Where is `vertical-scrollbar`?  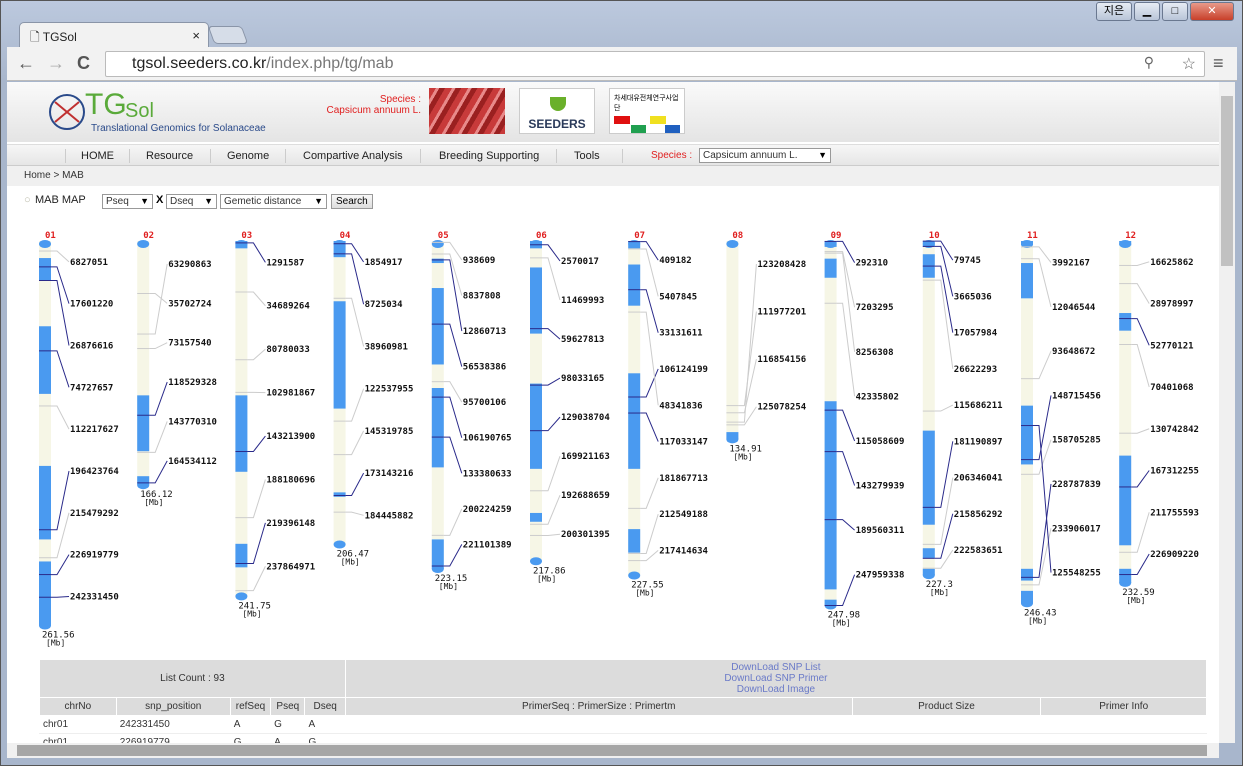
vertical-scrollbar is located at coordinates (1227, 412).